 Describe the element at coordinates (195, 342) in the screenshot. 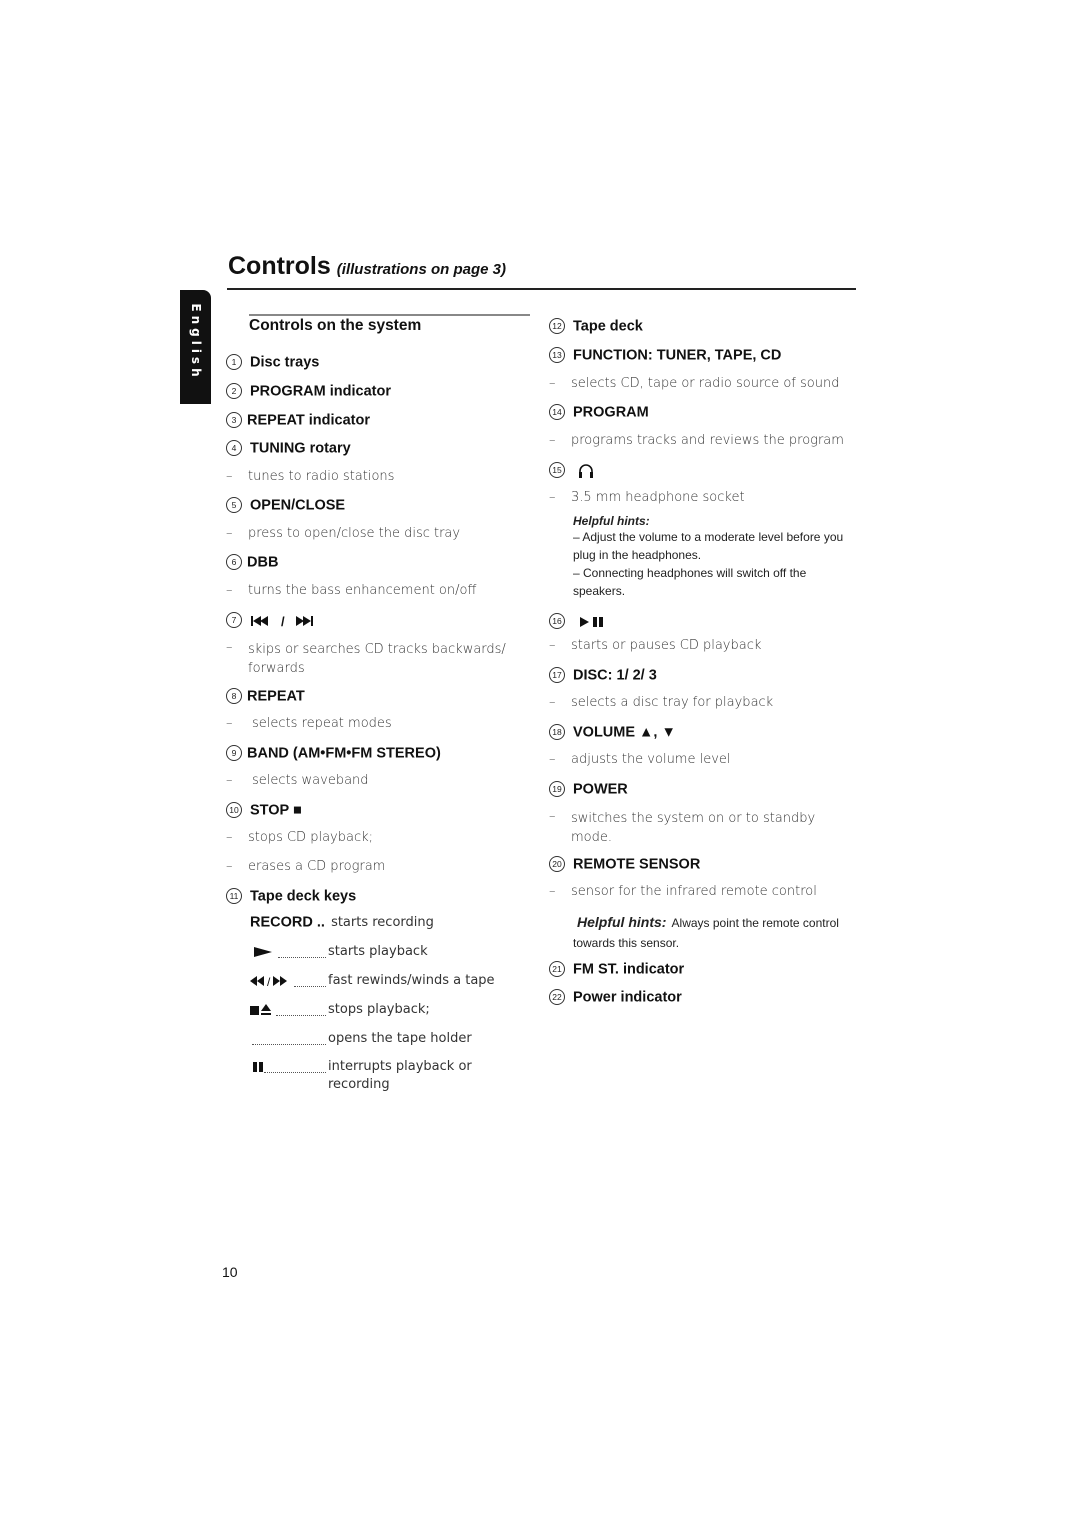

I see `language-tab-label: English` at that location.